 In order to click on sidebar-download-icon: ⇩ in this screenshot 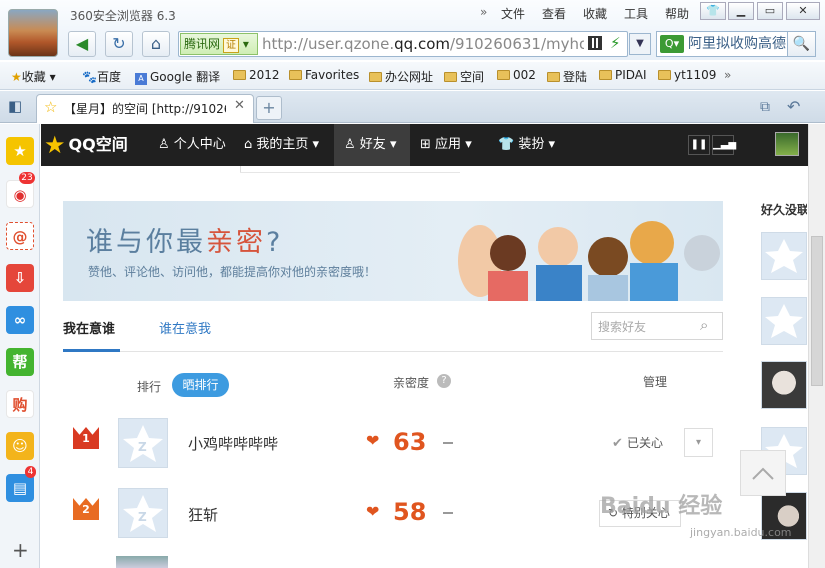, I will do `click(20, 278)`.